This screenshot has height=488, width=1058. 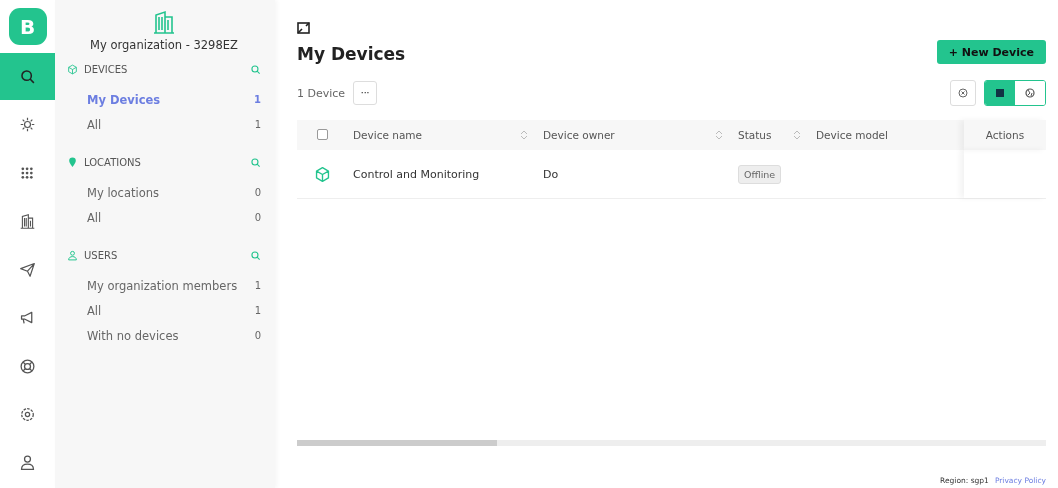 I want to click on sidebar-item: All 0, so click(x=164, y=217).